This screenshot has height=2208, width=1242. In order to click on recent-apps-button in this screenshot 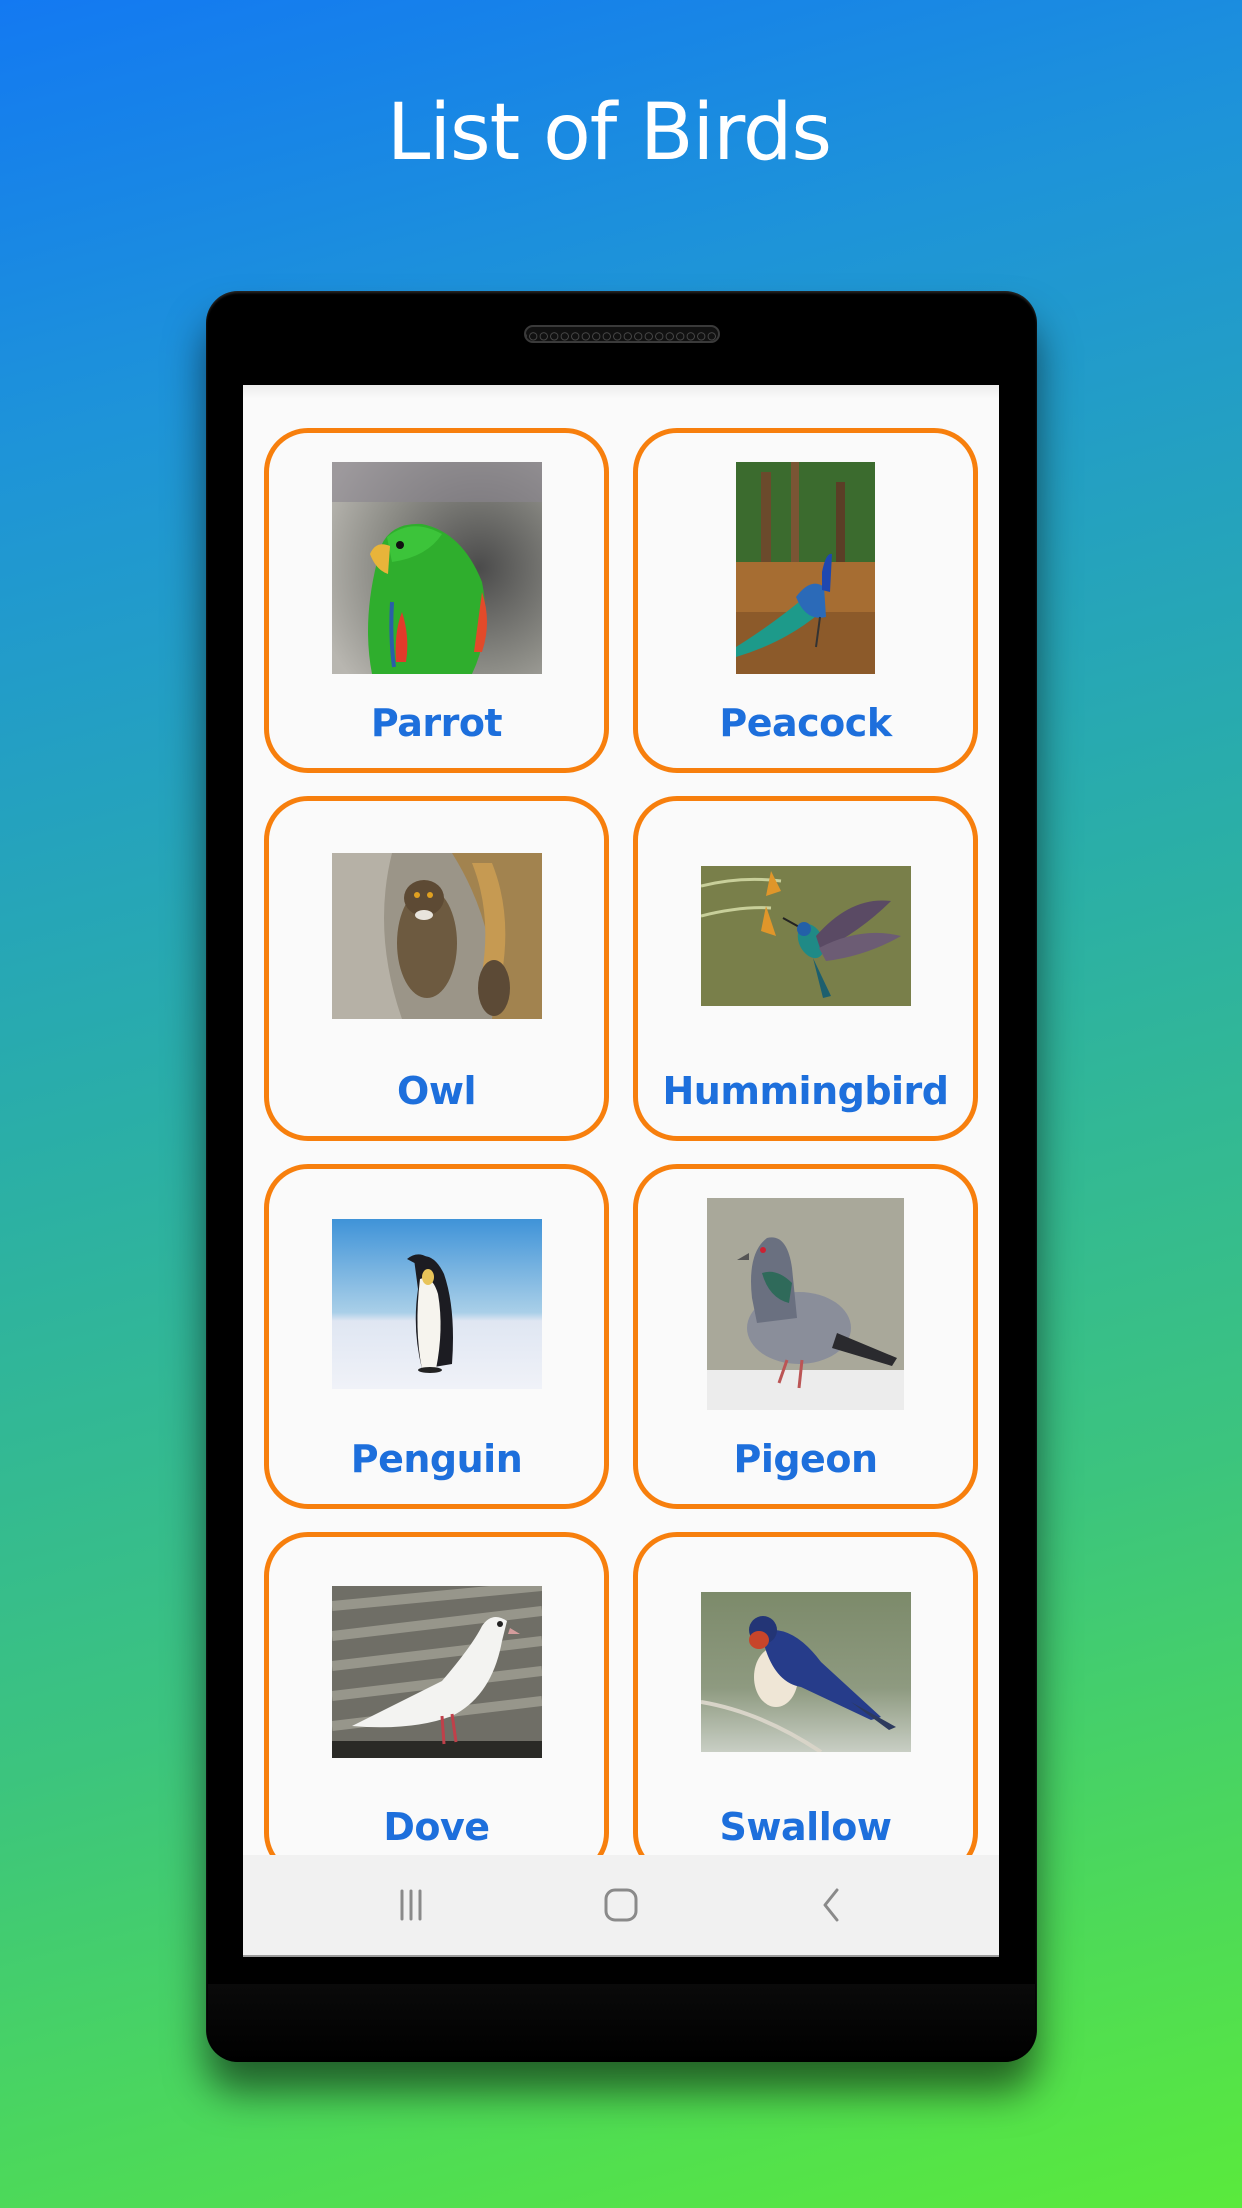, I will do `click(411, 1905)`.